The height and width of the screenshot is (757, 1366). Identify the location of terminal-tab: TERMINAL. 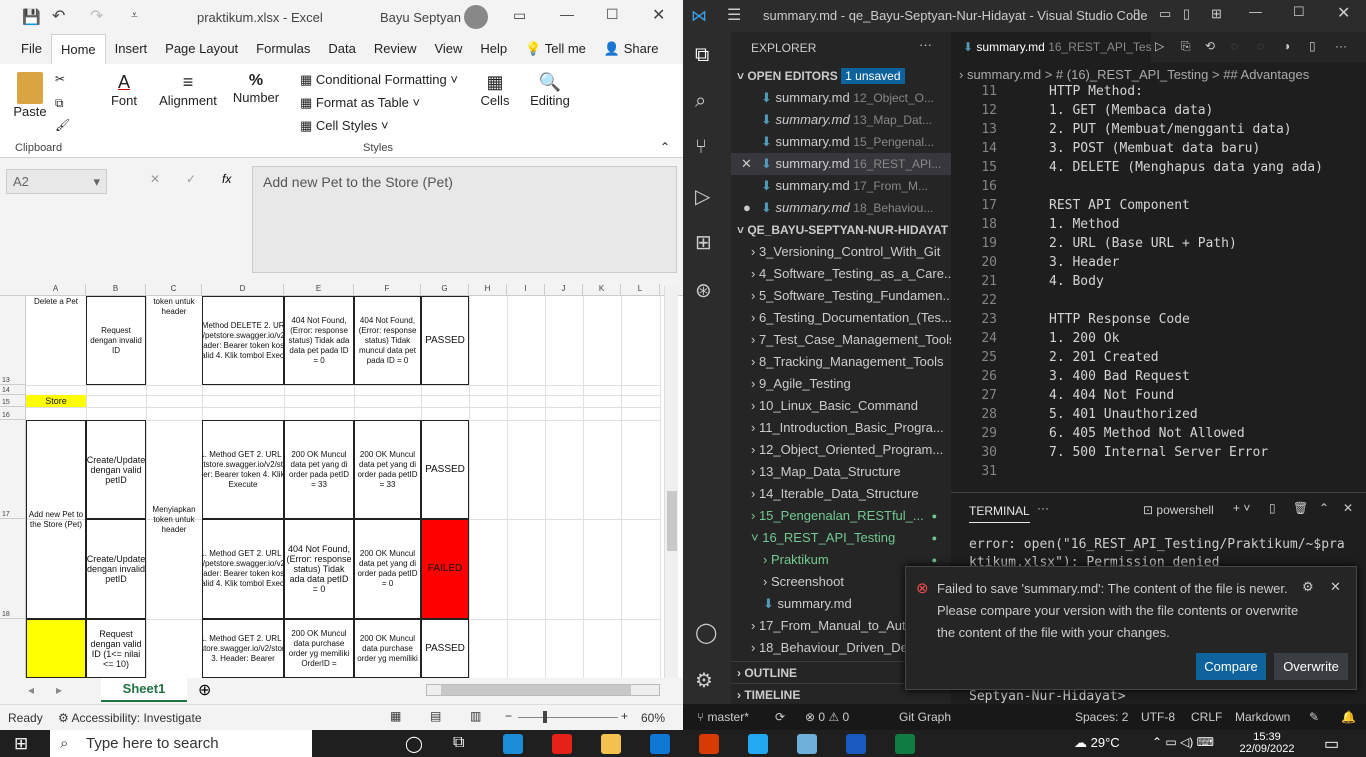
(999, 513).